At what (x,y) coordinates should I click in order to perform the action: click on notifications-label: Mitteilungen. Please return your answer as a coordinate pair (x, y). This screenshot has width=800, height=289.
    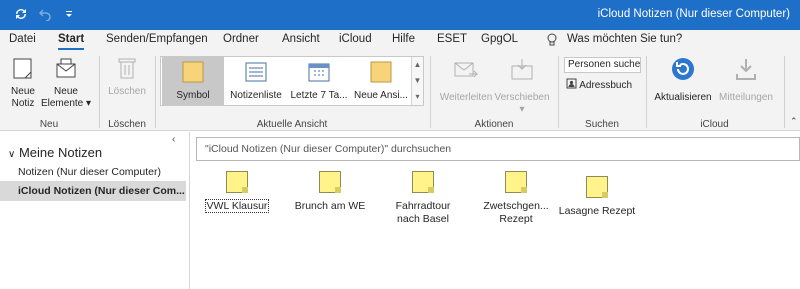
    Looking at the image, I should click on (746, 97).